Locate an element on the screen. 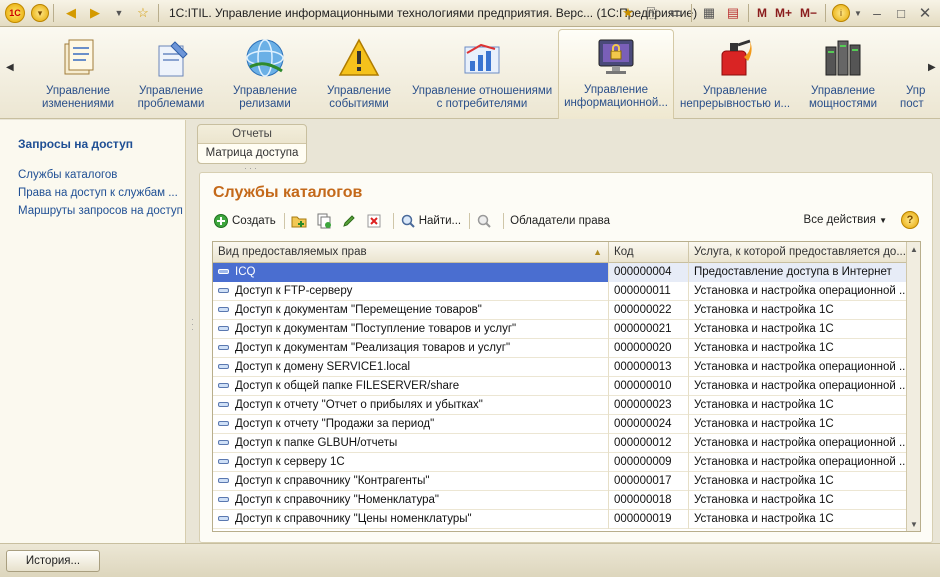  ribbon-scroll-left-icon: ◀ is located at coordinates (10, 67).